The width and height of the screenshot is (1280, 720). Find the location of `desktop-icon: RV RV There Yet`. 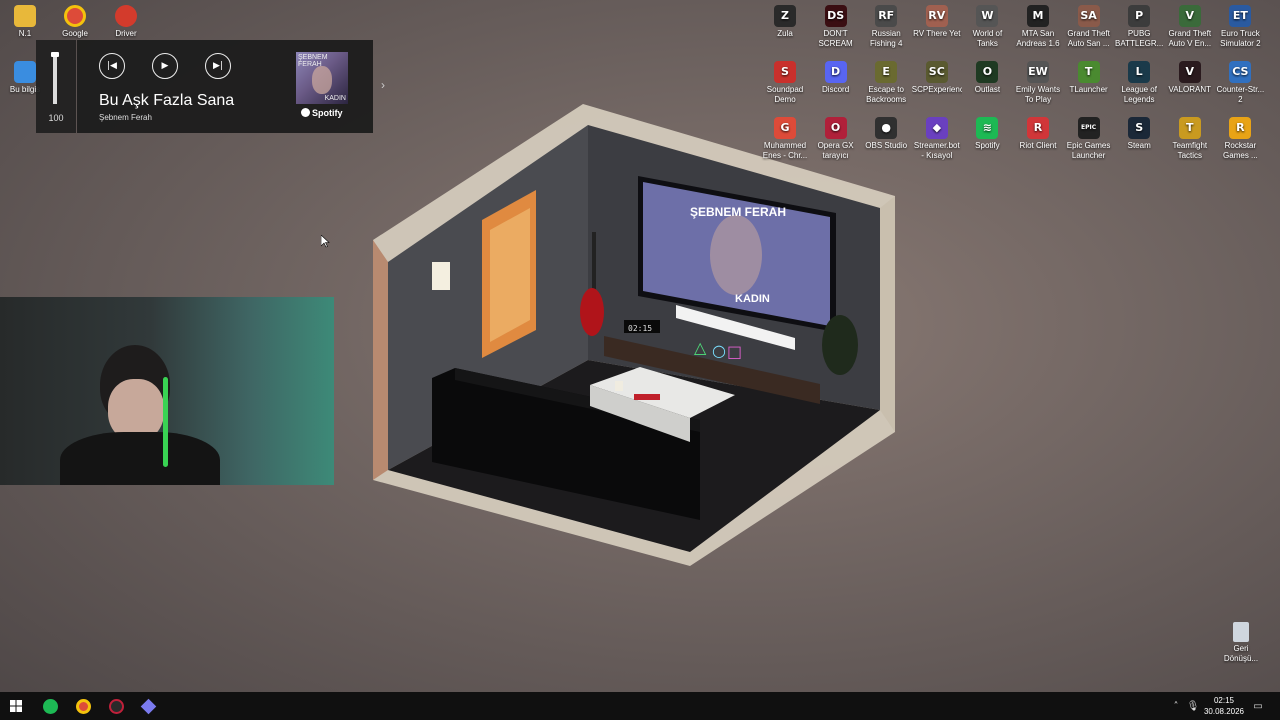

desktop-icon: RV RV There Yet is located at coordinates (937, 22).